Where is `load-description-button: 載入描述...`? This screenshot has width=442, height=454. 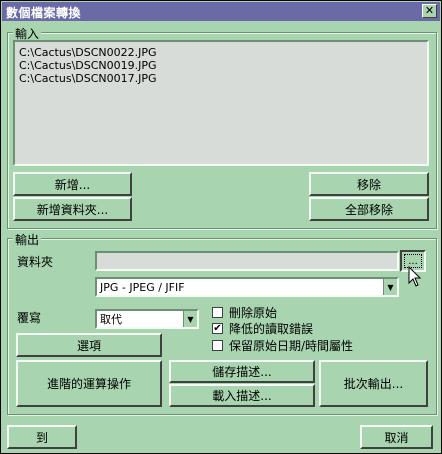 load-description-button: 載入描述... is located at coordinates (242, 395).